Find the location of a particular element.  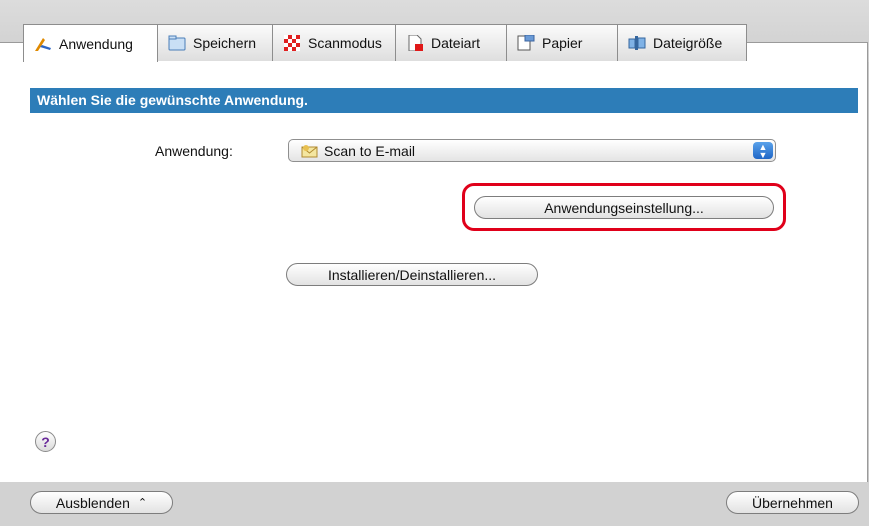

tab-label: Speichern is located at coordinates (225, 43).